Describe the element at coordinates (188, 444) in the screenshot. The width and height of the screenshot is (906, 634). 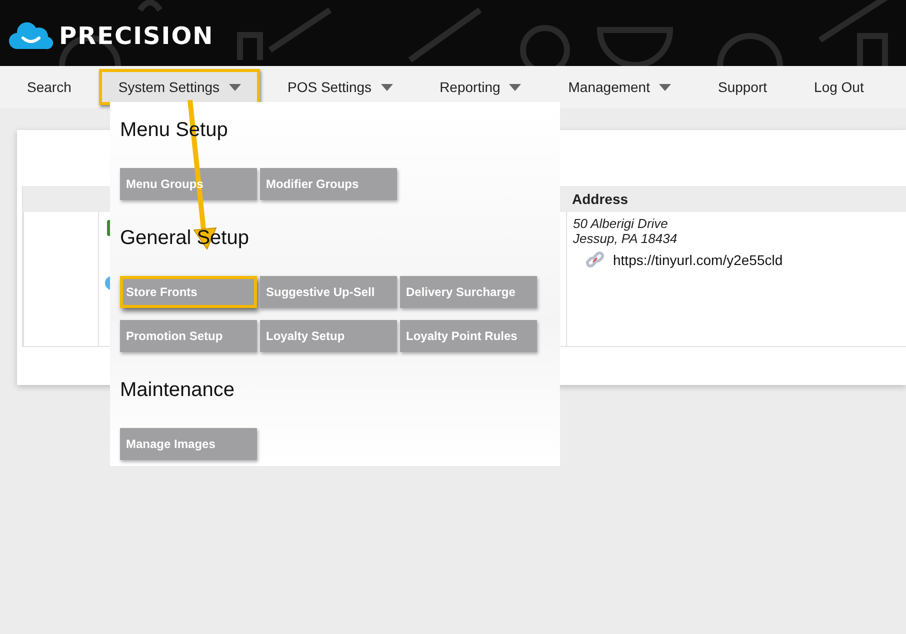
I see `menu-option-button: Manage Images` at that location.